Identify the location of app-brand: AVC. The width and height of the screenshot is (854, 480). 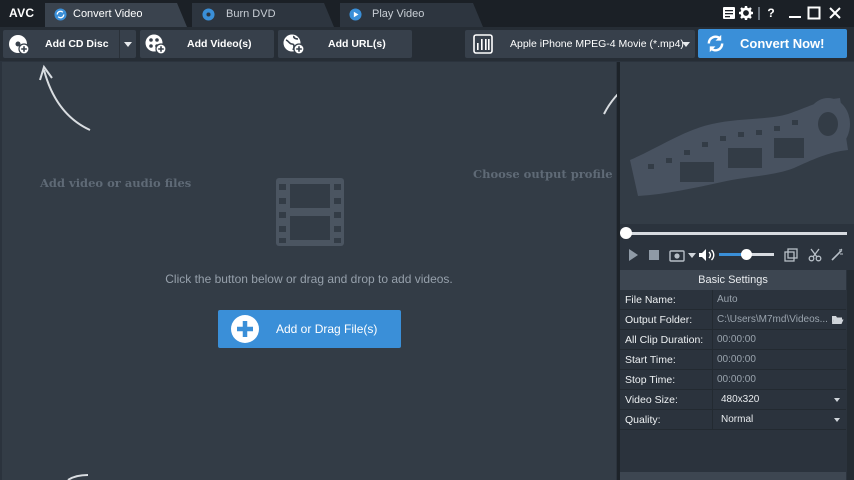
(22, 13).